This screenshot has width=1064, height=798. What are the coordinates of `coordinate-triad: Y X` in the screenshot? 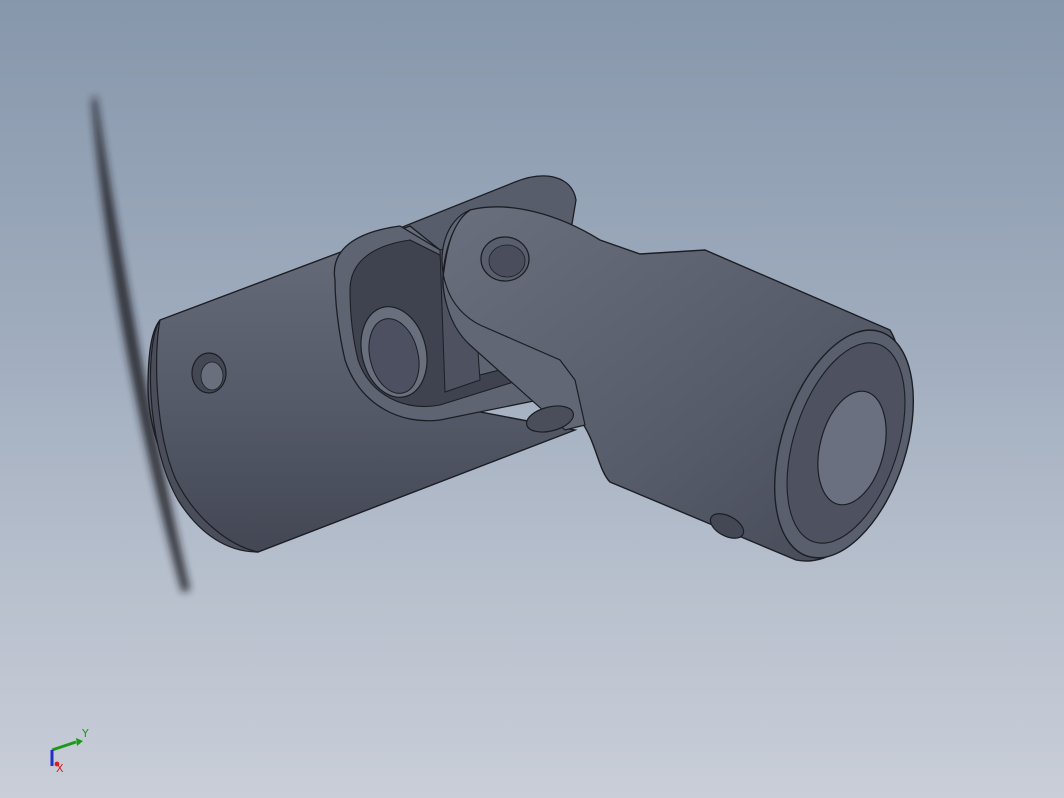 It's located at (70, 750).